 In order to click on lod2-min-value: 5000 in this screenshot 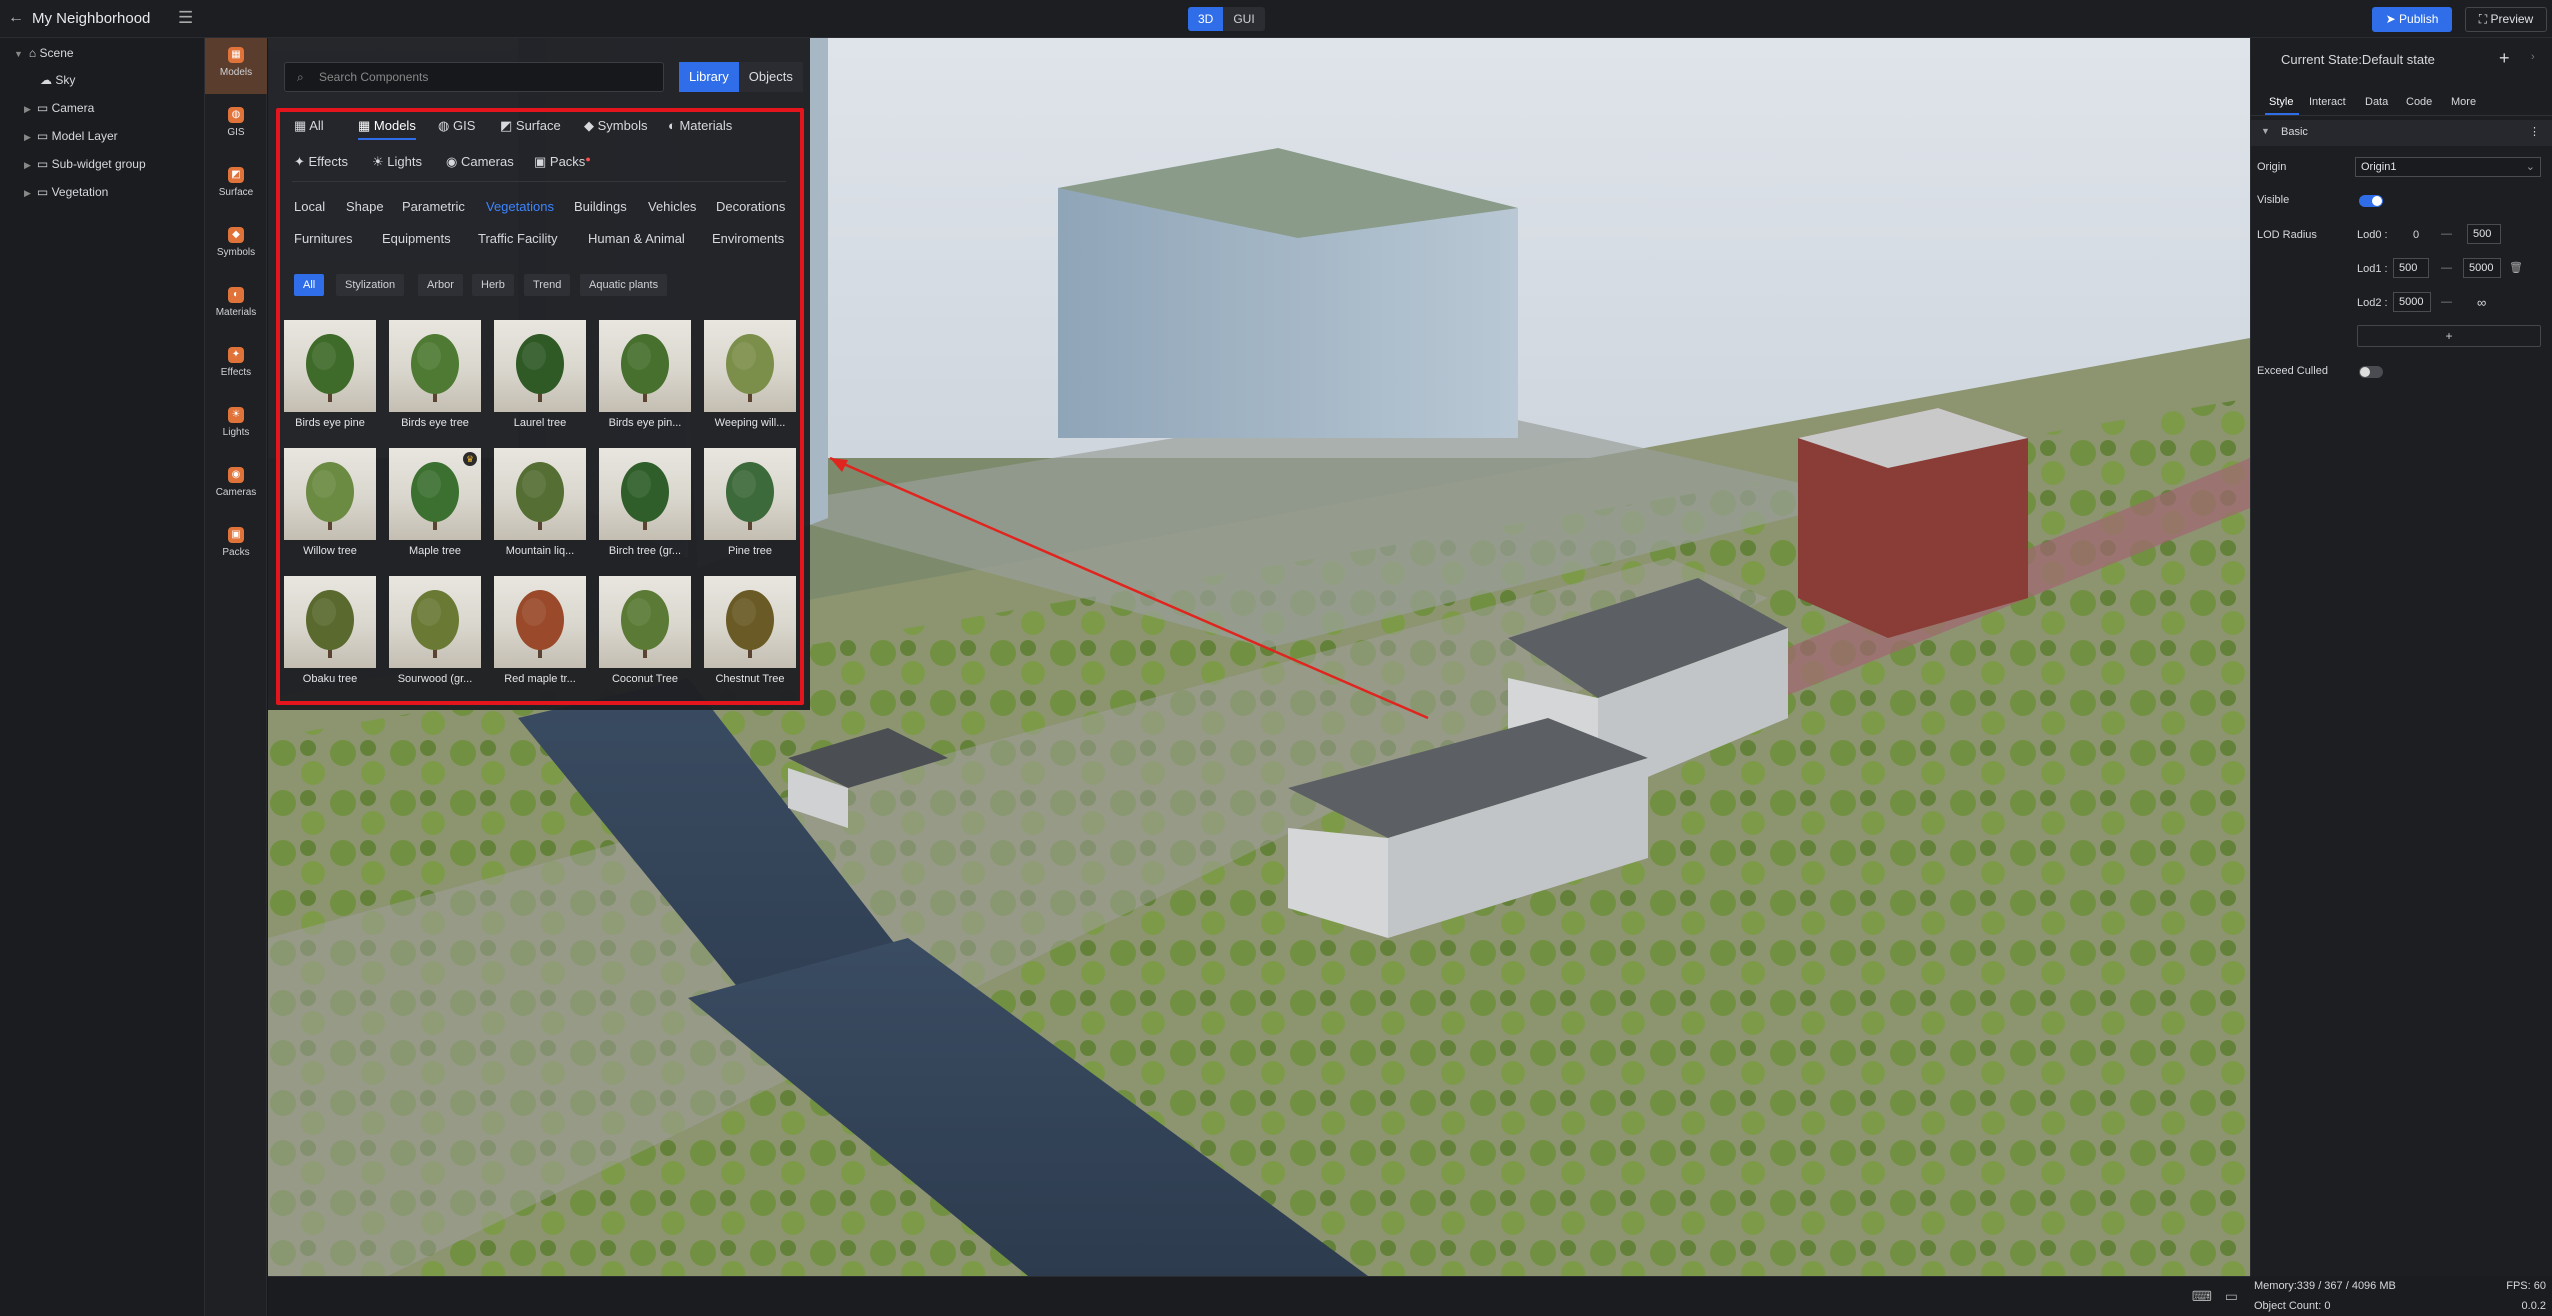, I will do `click(2411, 302)`.